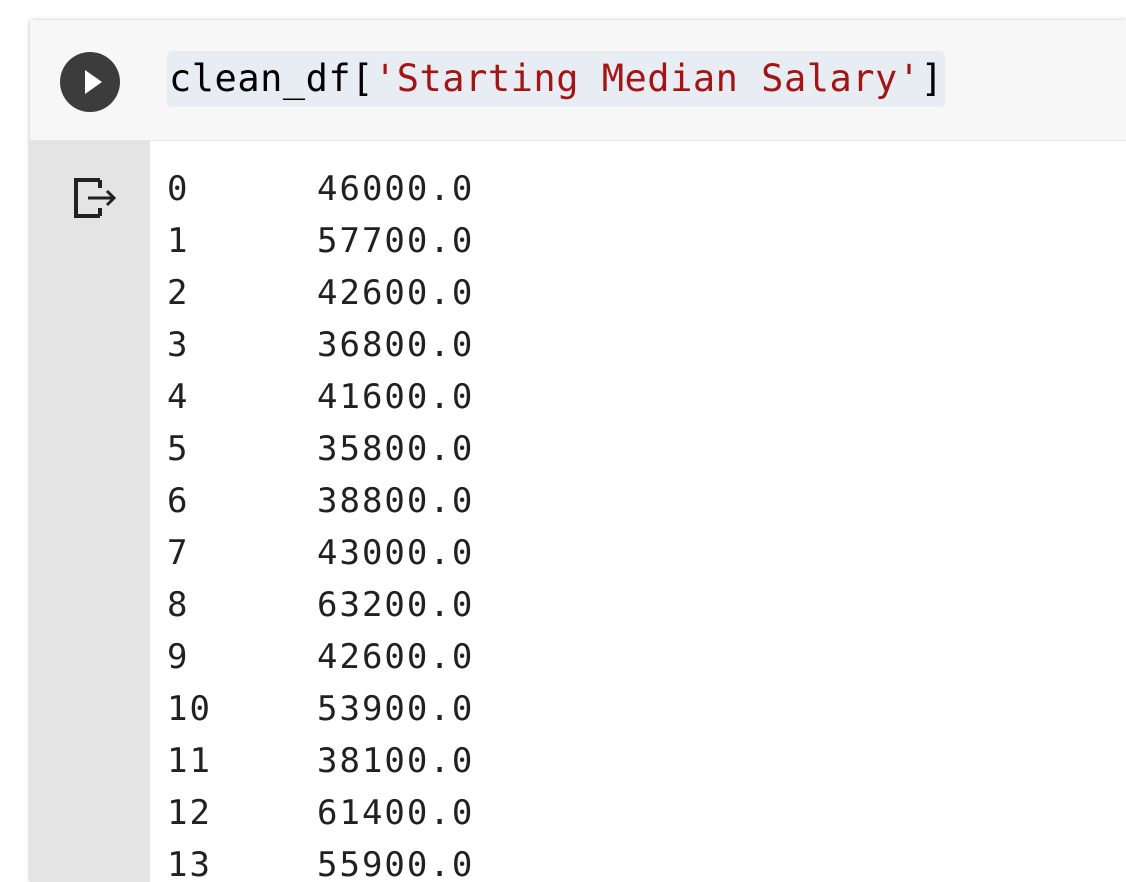  I want to click on row-value: 41600.0, so click(396, 397).